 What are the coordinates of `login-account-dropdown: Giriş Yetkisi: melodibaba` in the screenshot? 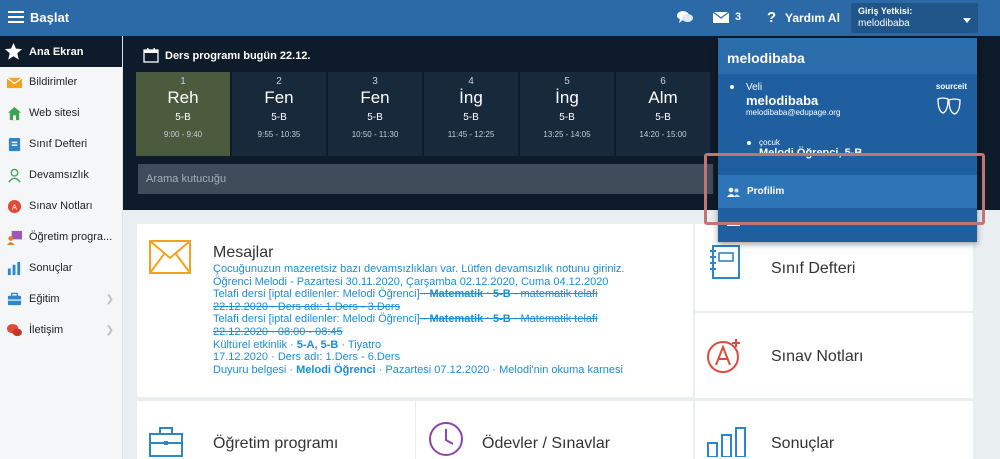 It's located at (914, 18).